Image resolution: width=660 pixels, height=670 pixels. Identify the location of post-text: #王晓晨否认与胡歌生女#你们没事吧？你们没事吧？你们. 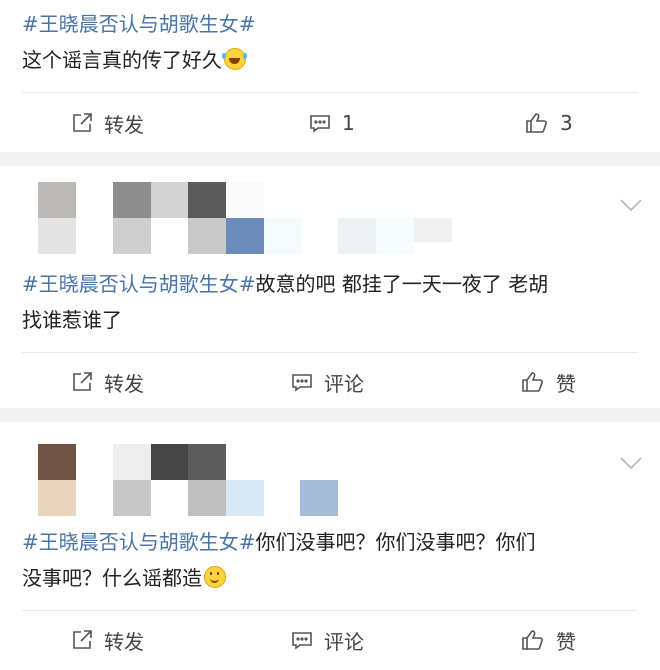
(332, 542).